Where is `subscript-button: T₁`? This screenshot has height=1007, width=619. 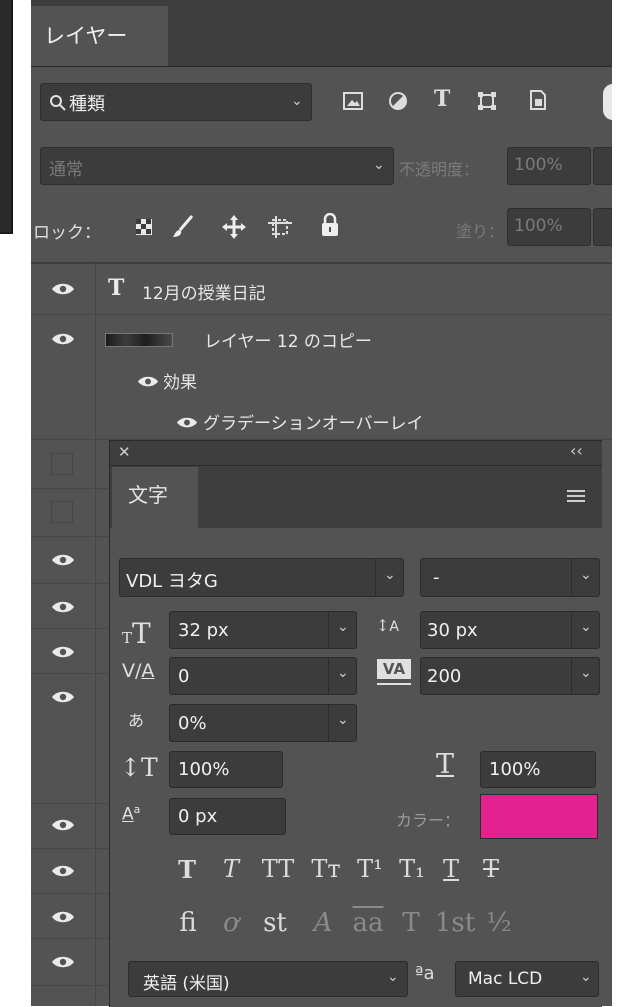
subscript-button: T₁ is located at coordinates (412, 869).